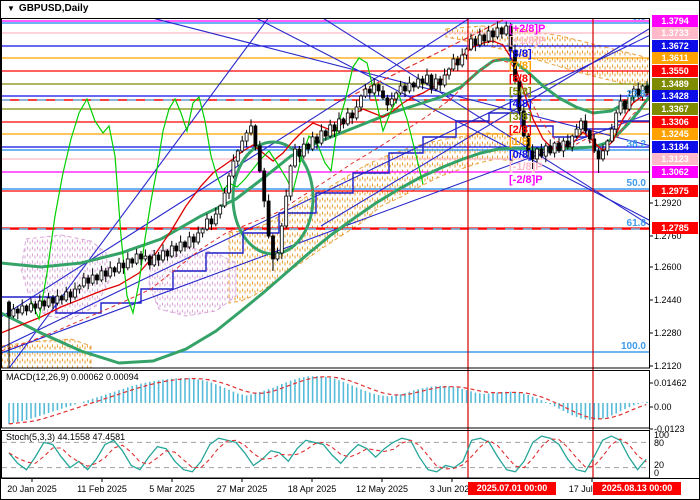 The width and height of the screenshot is (700, 500). I want to click on symbol-label: GBPUSD,Daily, so click(53, 8).